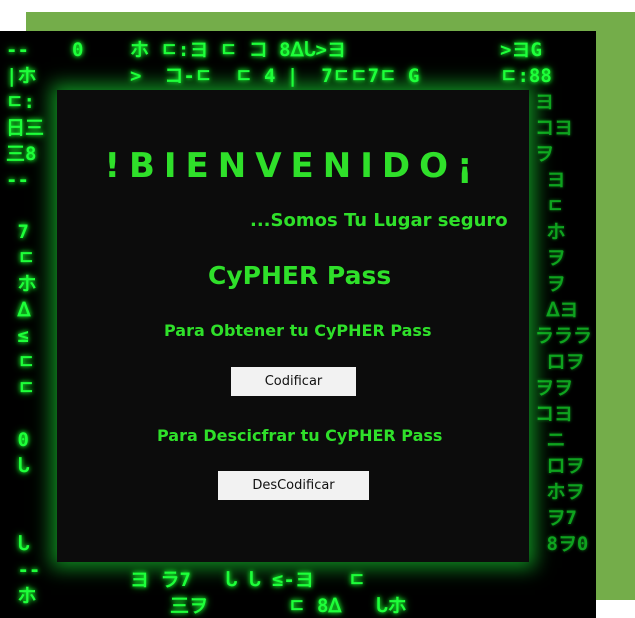  I want to click on matrix-column: ホ ㄷ:ヨ ㄷ コ 8ᐃᒐ>ヨ > コ-ㄷ ㄷ 4 | 7ㄷㄷ7ㄷ G, so click(275, 63).